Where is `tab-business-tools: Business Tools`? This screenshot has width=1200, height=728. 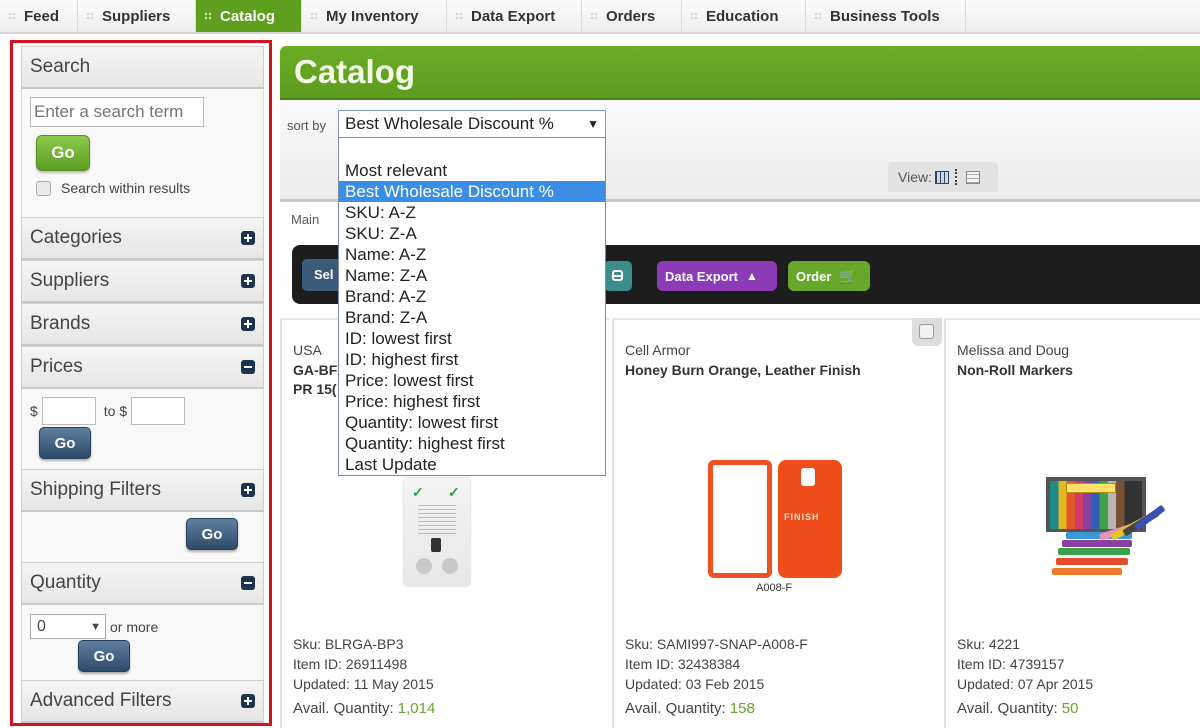
tab-business-tools: Business Tools is located at coordinates (886, 16).